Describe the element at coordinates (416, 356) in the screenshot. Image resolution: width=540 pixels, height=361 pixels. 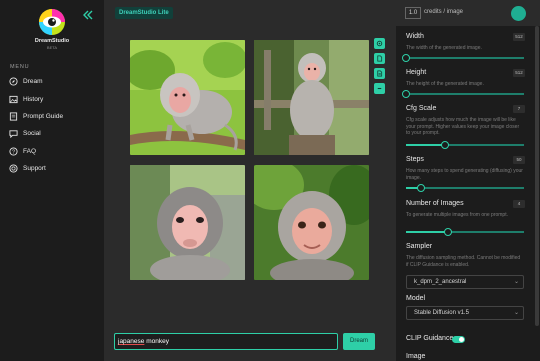
I see `image-section-title: Image` at that location.